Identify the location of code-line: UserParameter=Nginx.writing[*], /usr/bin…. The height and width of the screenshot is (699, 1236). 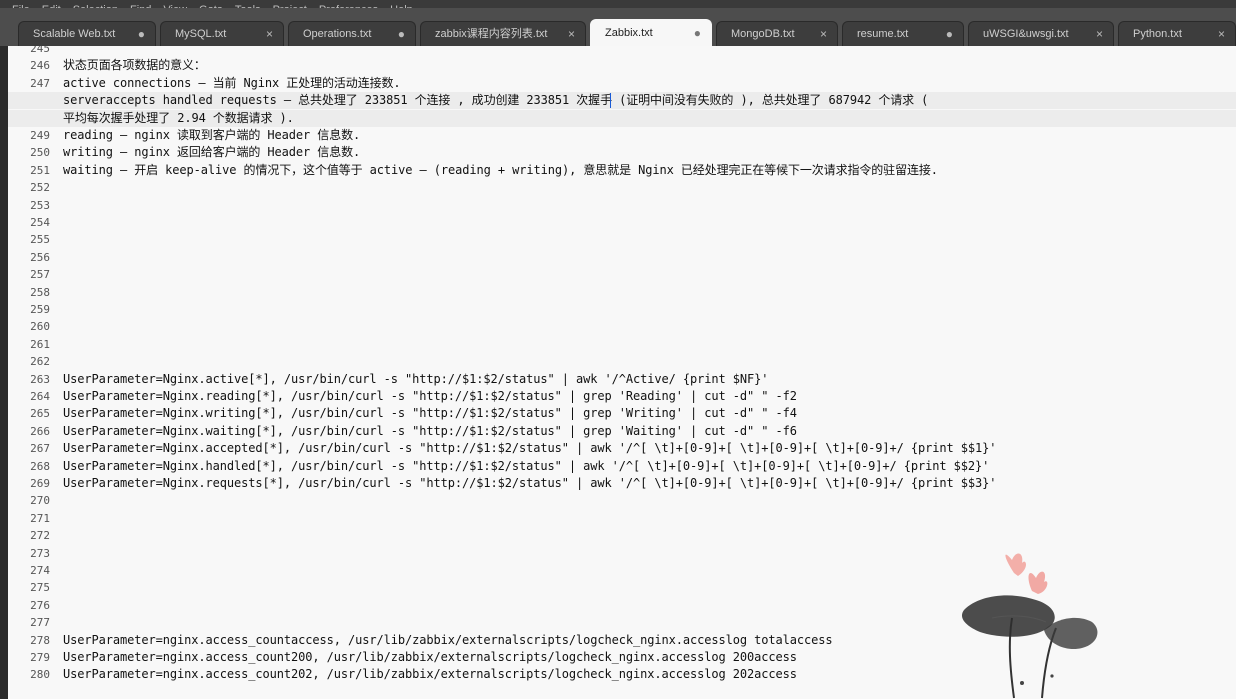
(430, 413).